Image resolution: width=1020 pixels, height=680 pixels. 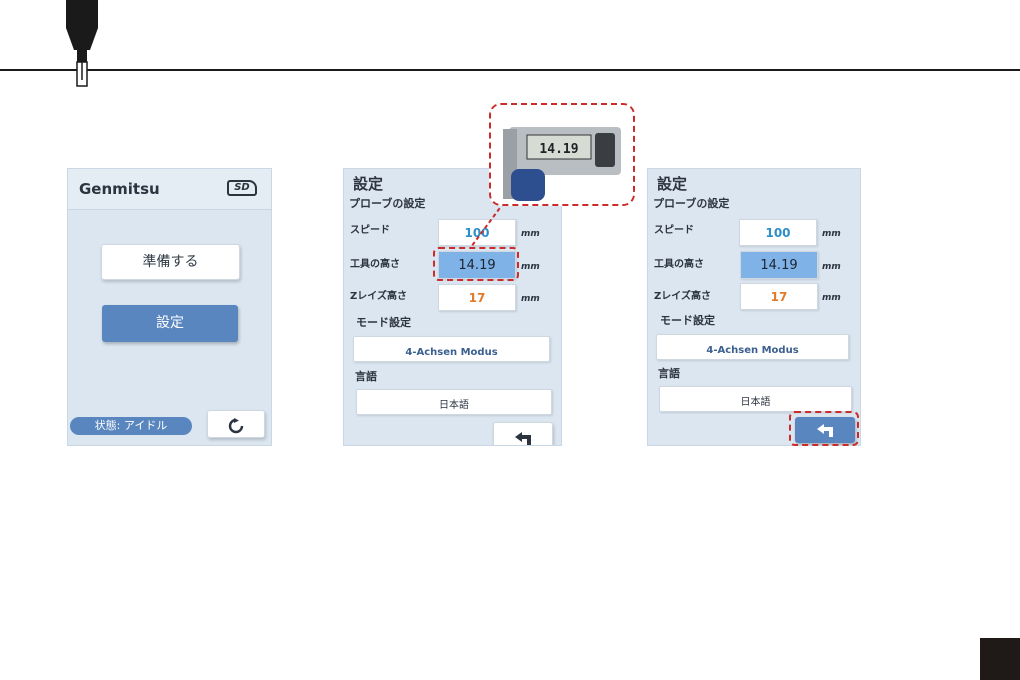 I want to click on reset-button, so click(x=236, y=424).